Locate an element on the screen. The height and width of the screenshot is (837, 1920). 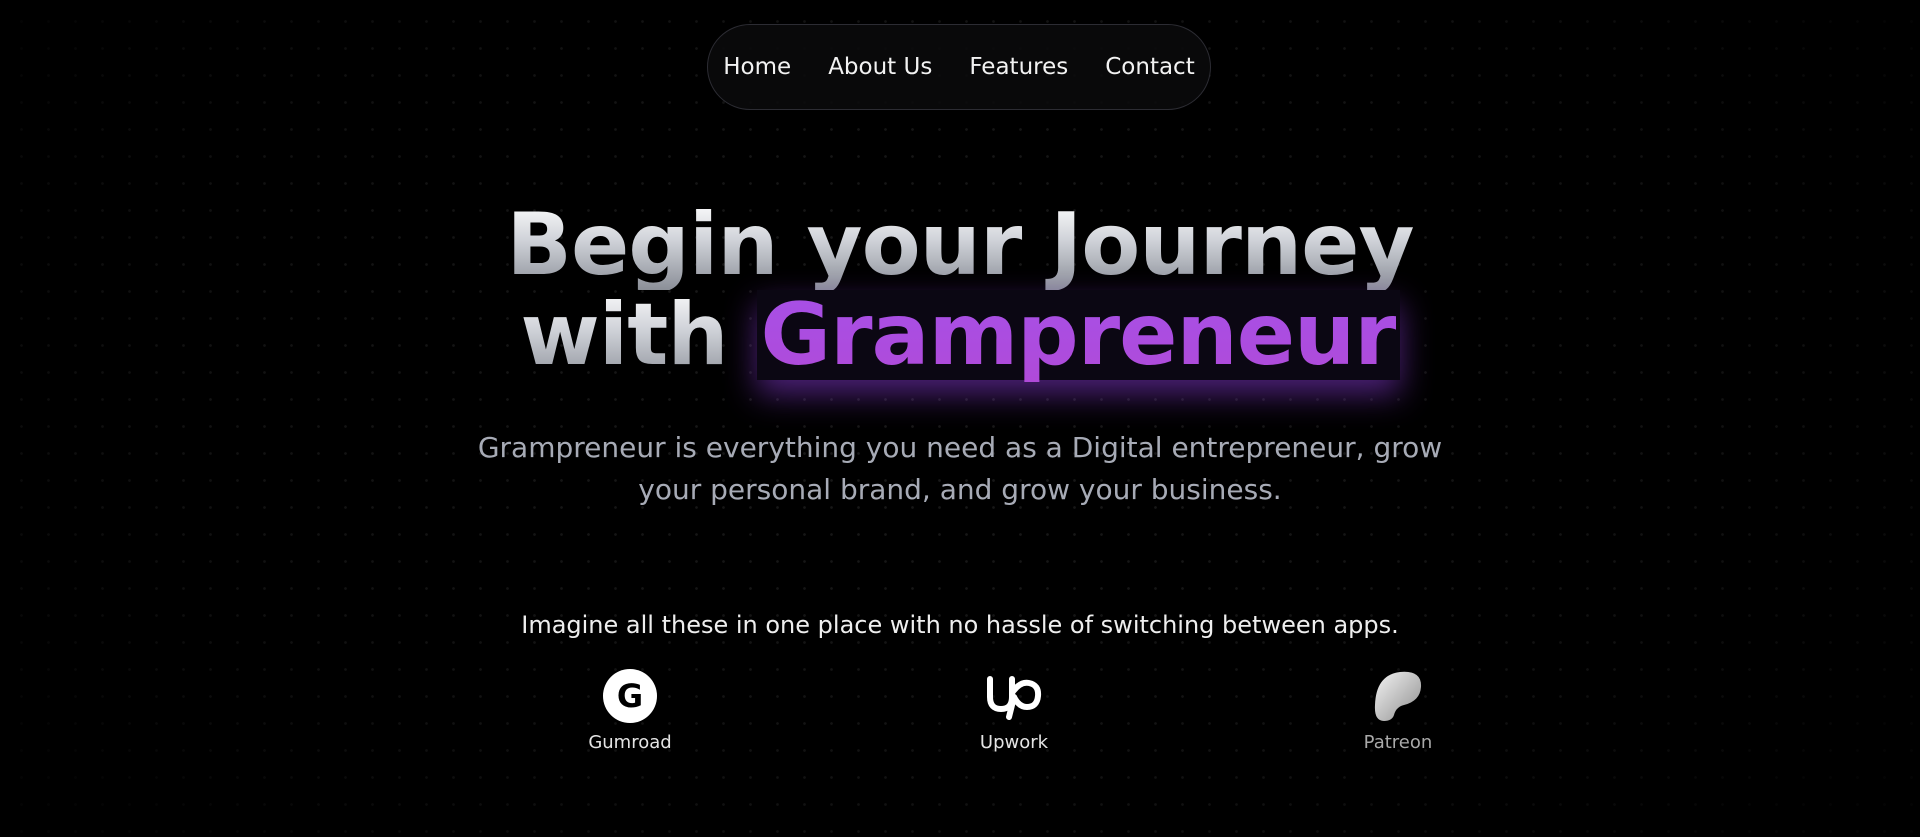
svg-text: G is located at coordinates (630, 696).